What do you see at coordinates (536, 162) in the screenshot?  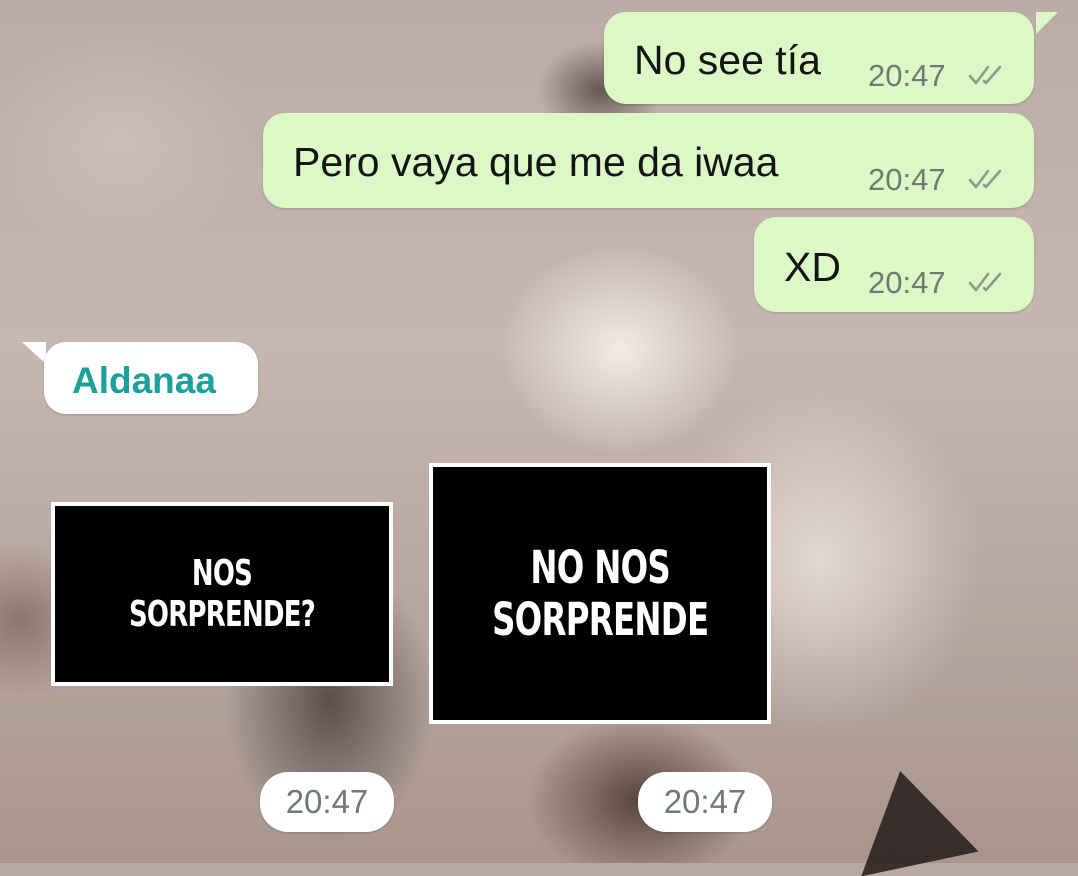 I see `message-text: Pero vaya que me da iwaa` at bounding box center [536, 162].